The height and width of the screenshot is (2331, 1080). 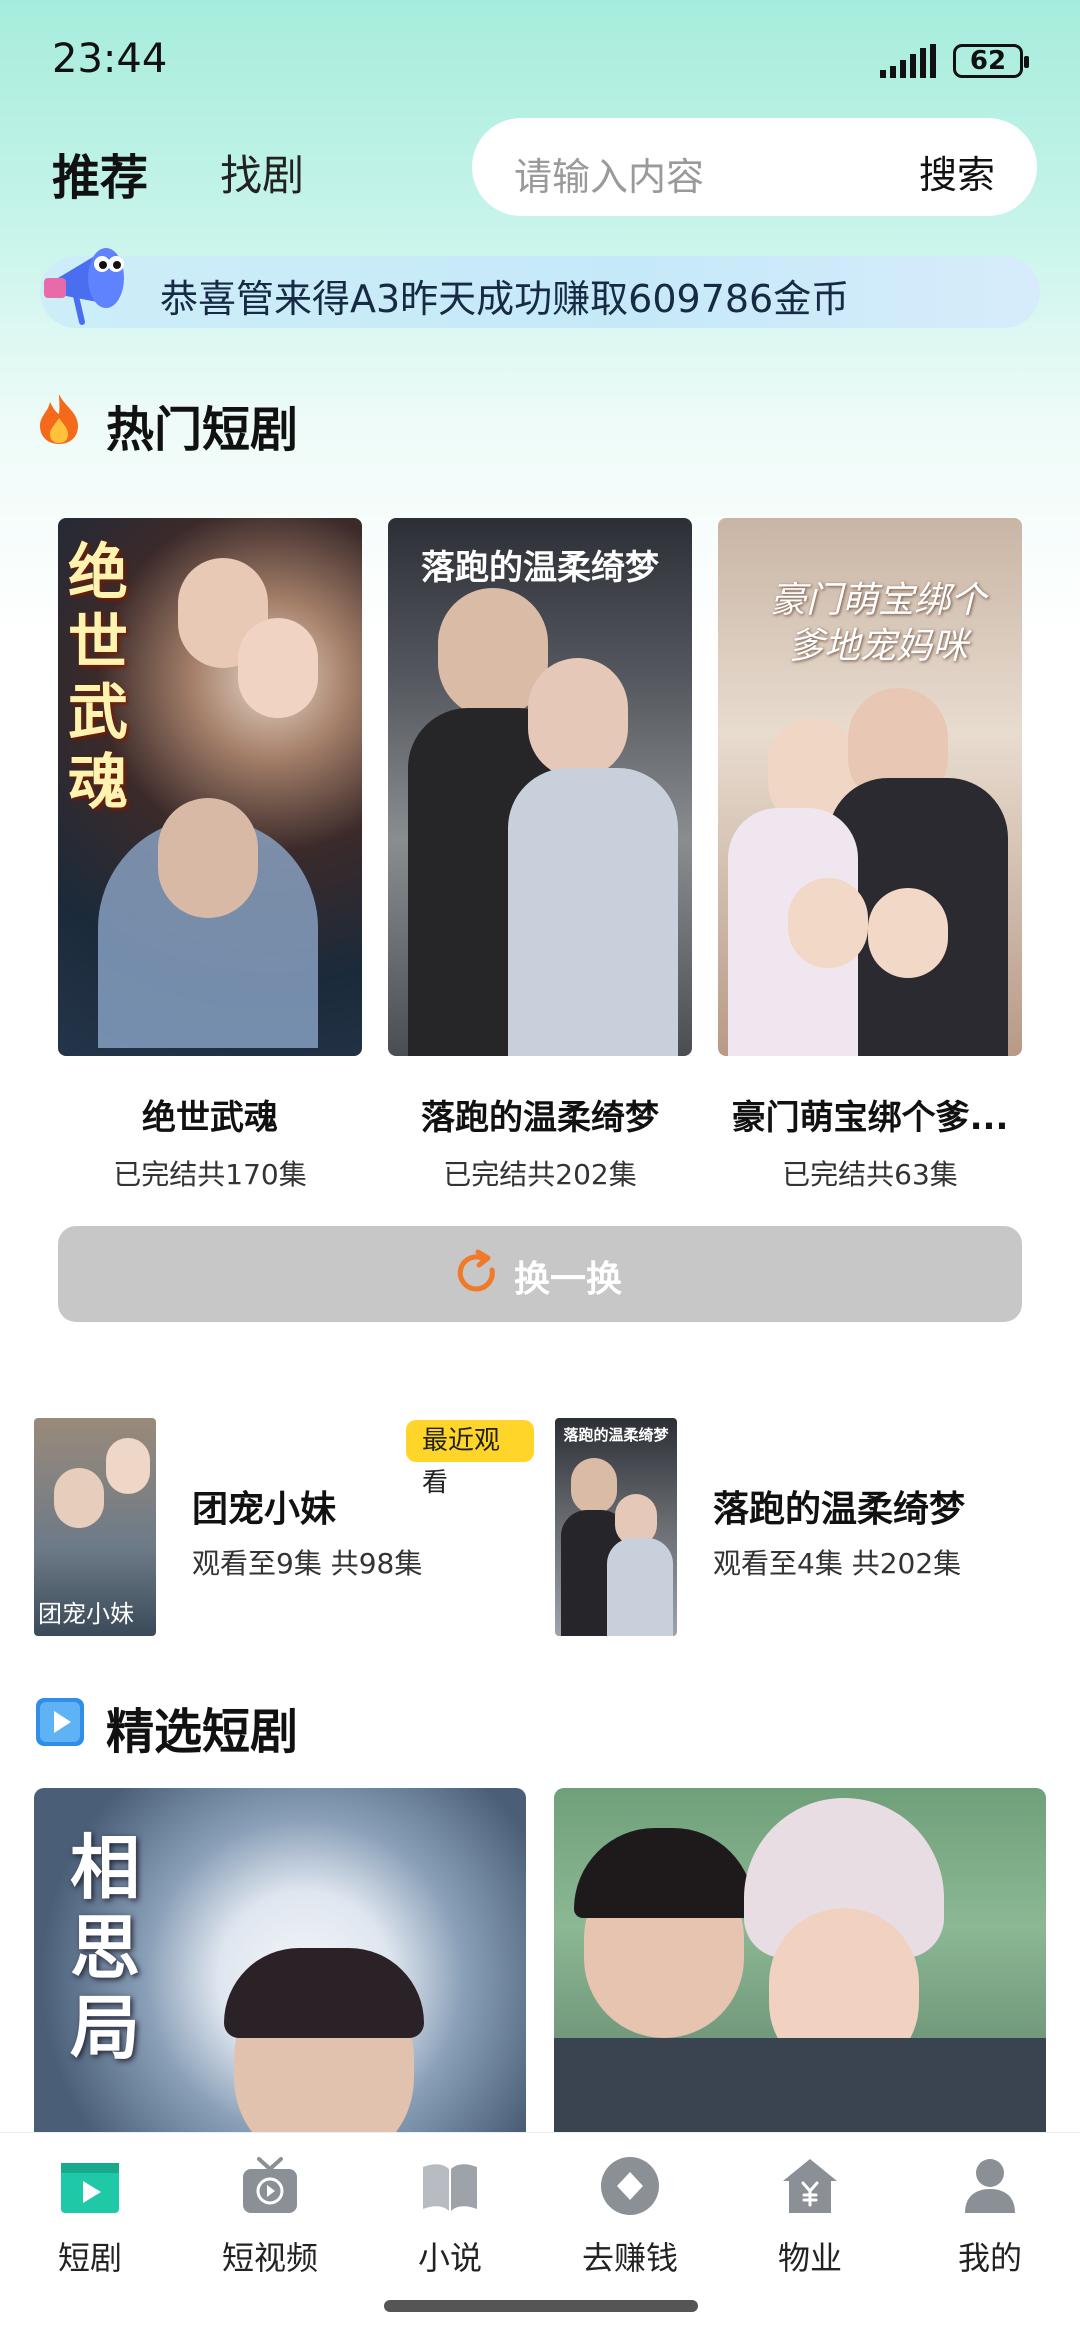 I want to click on recent-badge: 最近观看, so click(x=470, y=1459).